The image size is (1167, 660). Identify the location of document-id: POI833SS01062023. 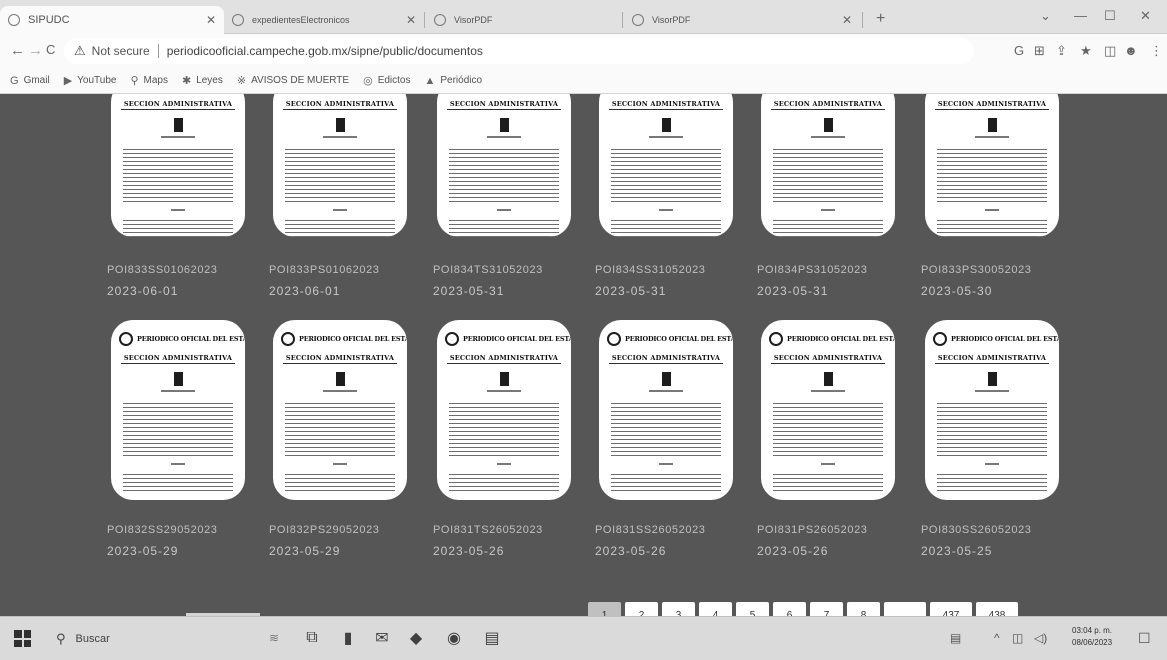
(162, 270).